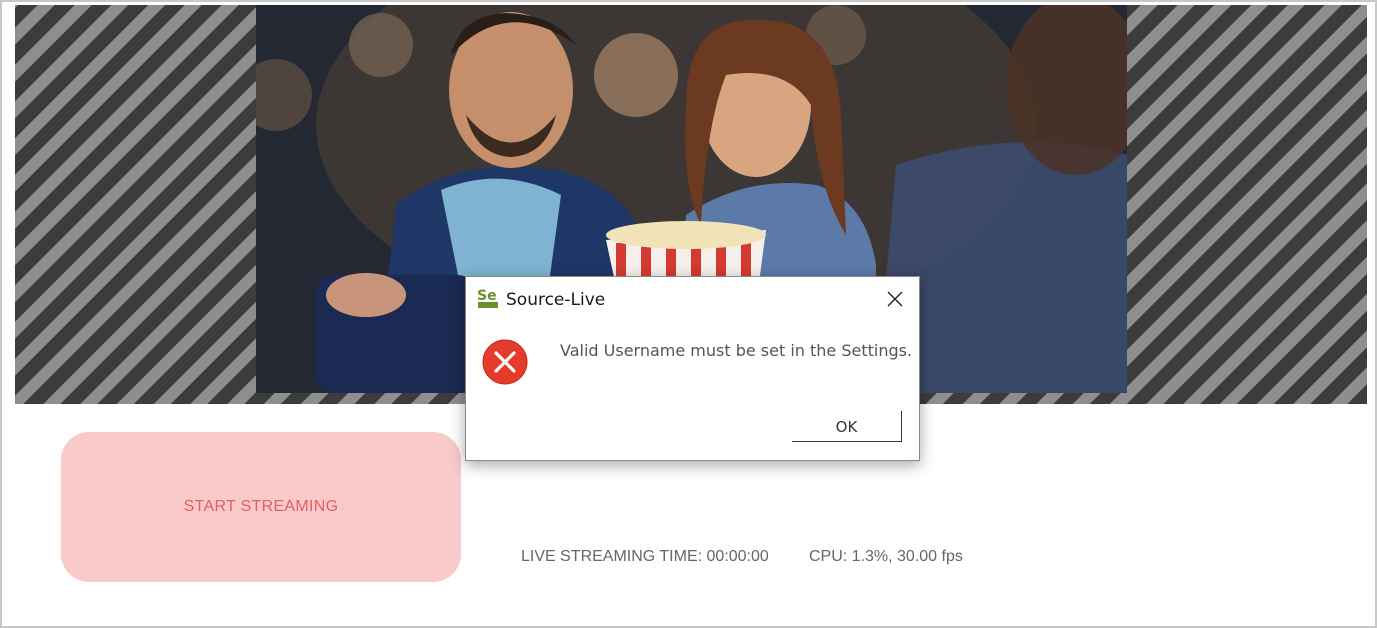 The width and height of the screenshot is (1377, 628). What do you see at coordinates (556, 300) in the screenshot?
I see `dialog-title: Source-Live` at bounding box center [556, 300].